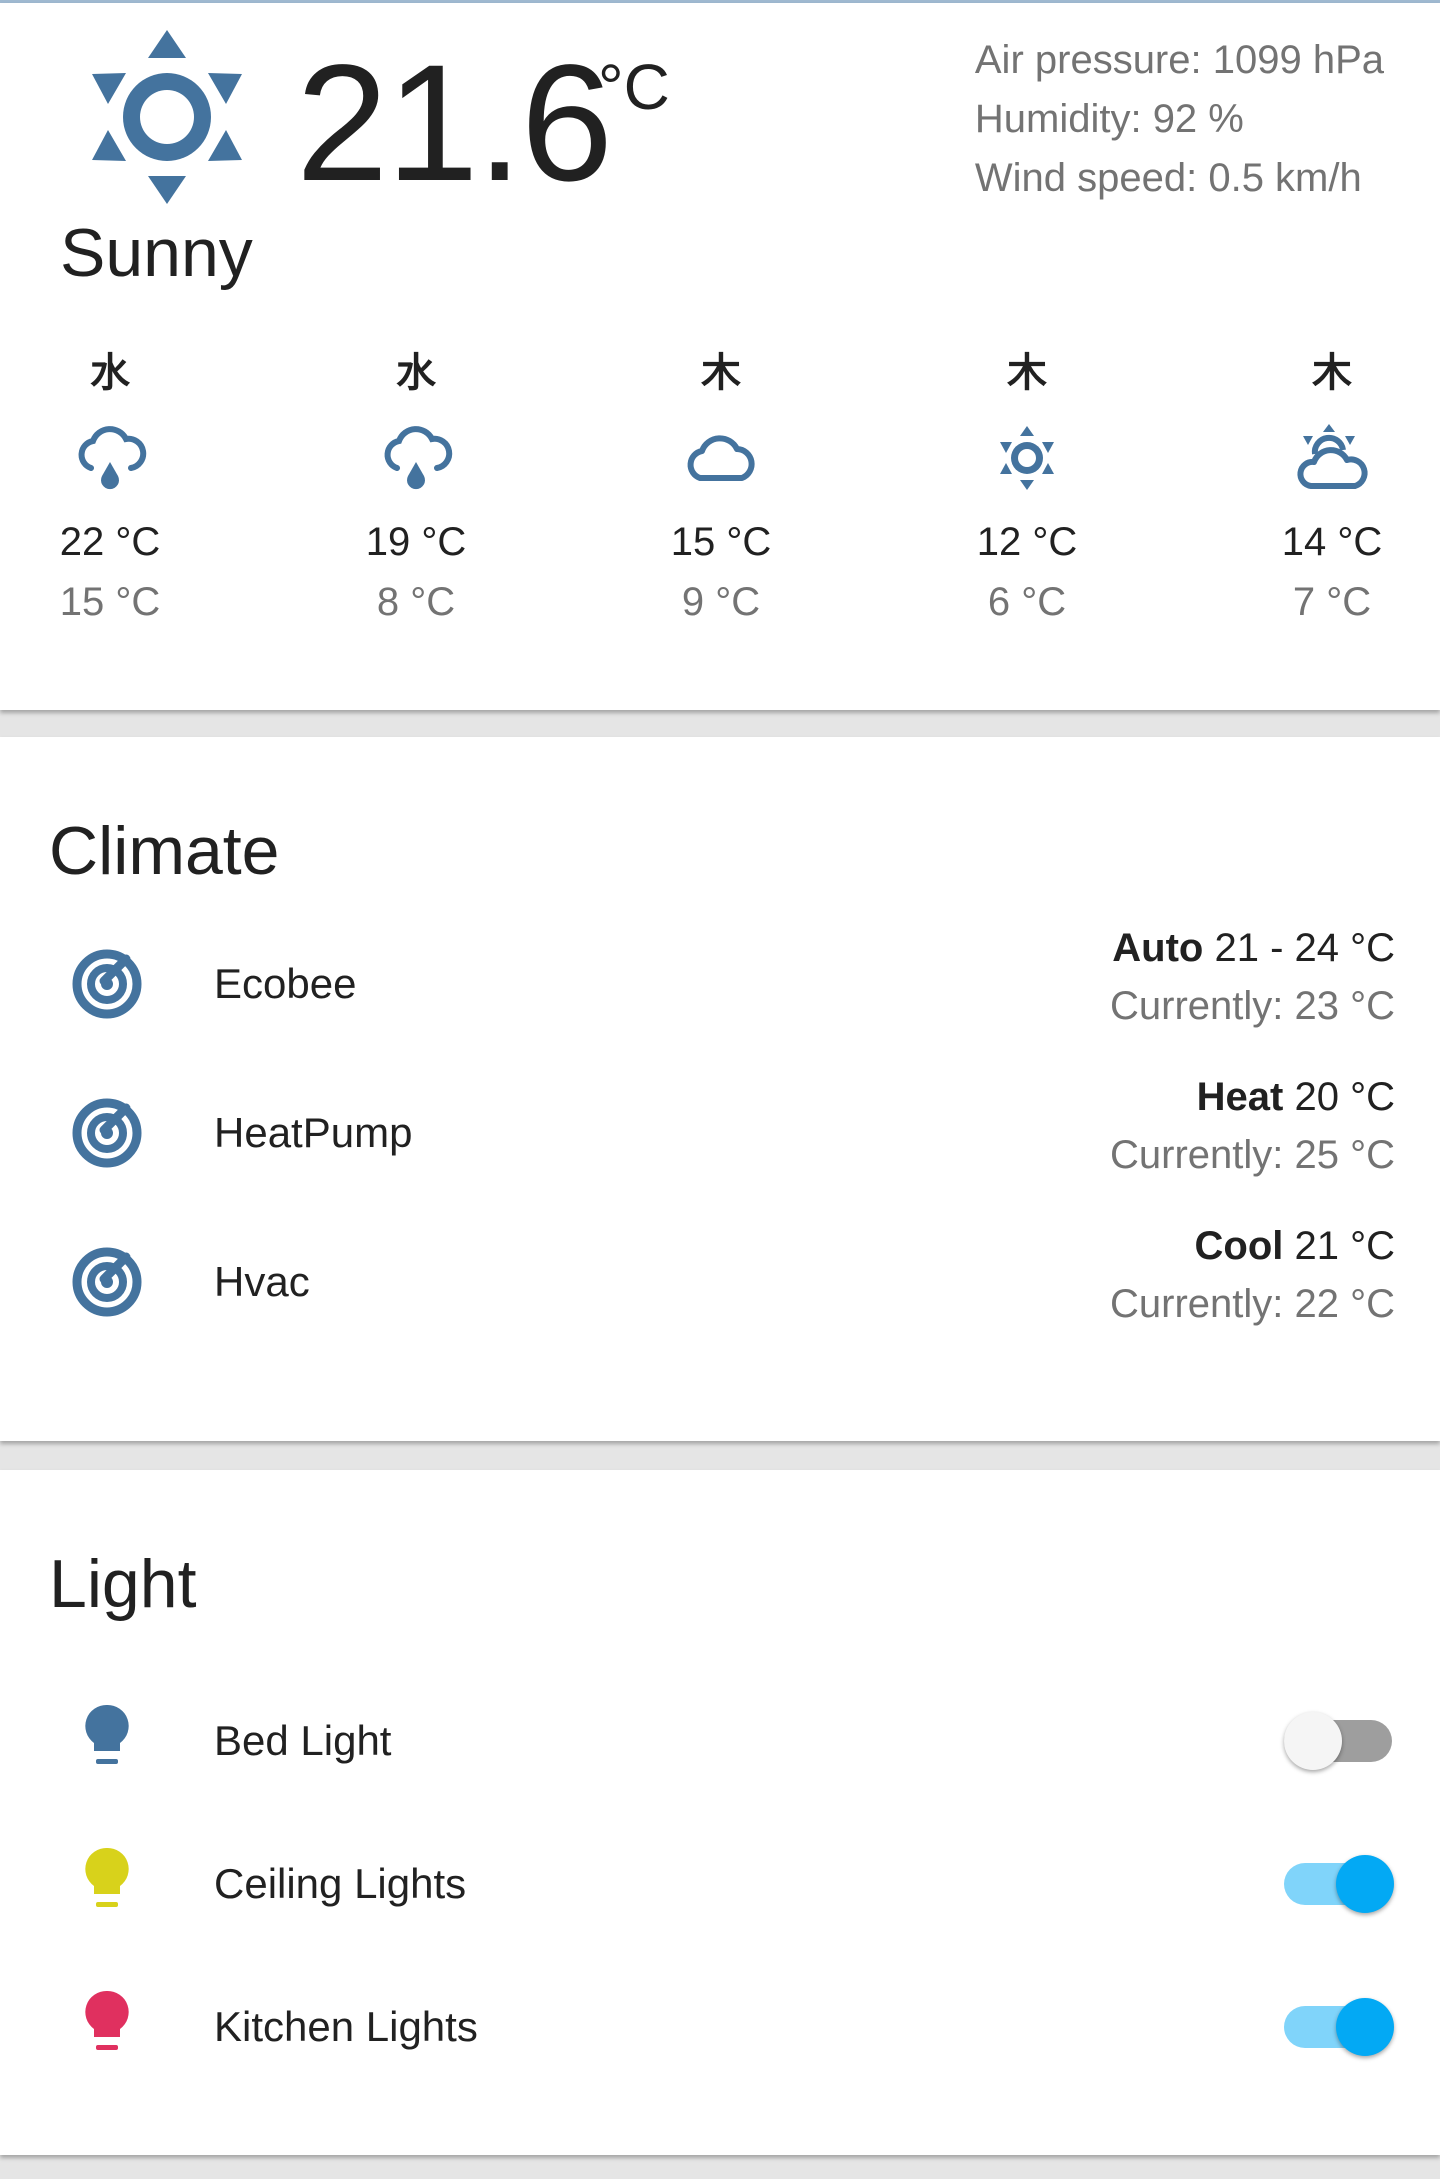 The image size is (1440, 2179). I want to click on climate-current: Currently: 25 °C, so click(1252, 1155).